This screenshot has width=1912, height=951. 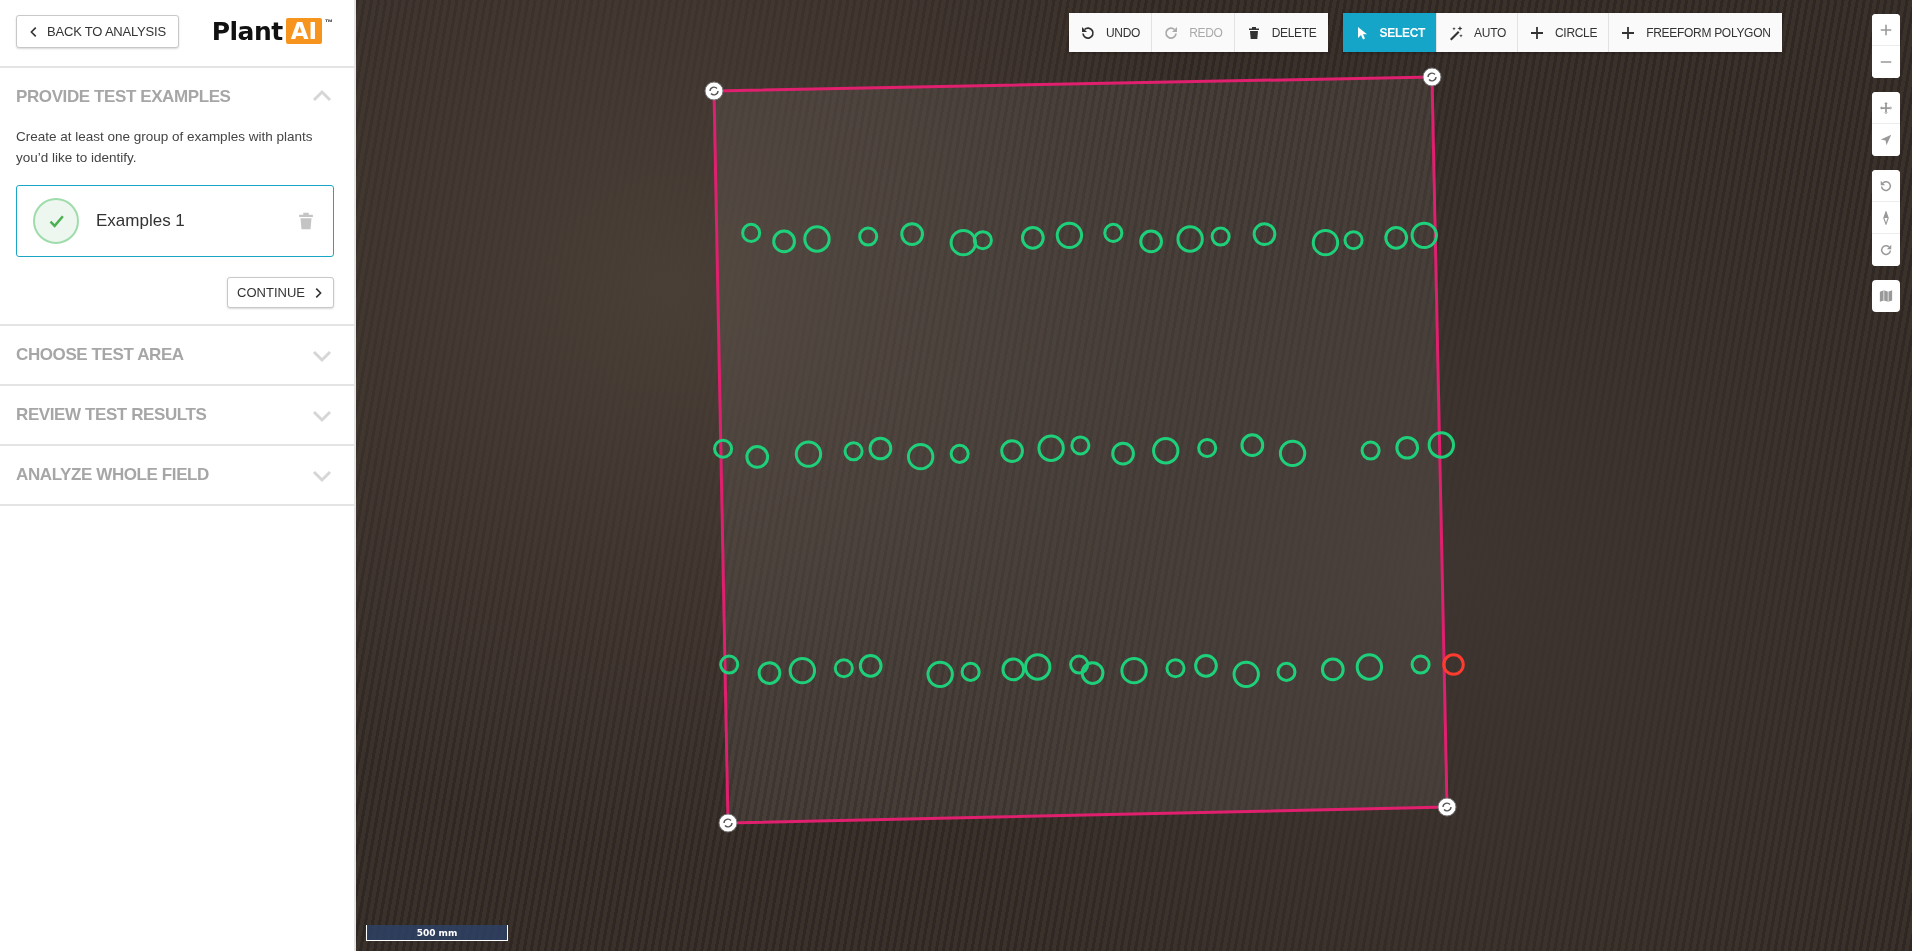 What do you see at coordinates (1477, 32) in the screenshot?
I see `auto-tool-button: AUTO` at bounding box center [1477, 32].